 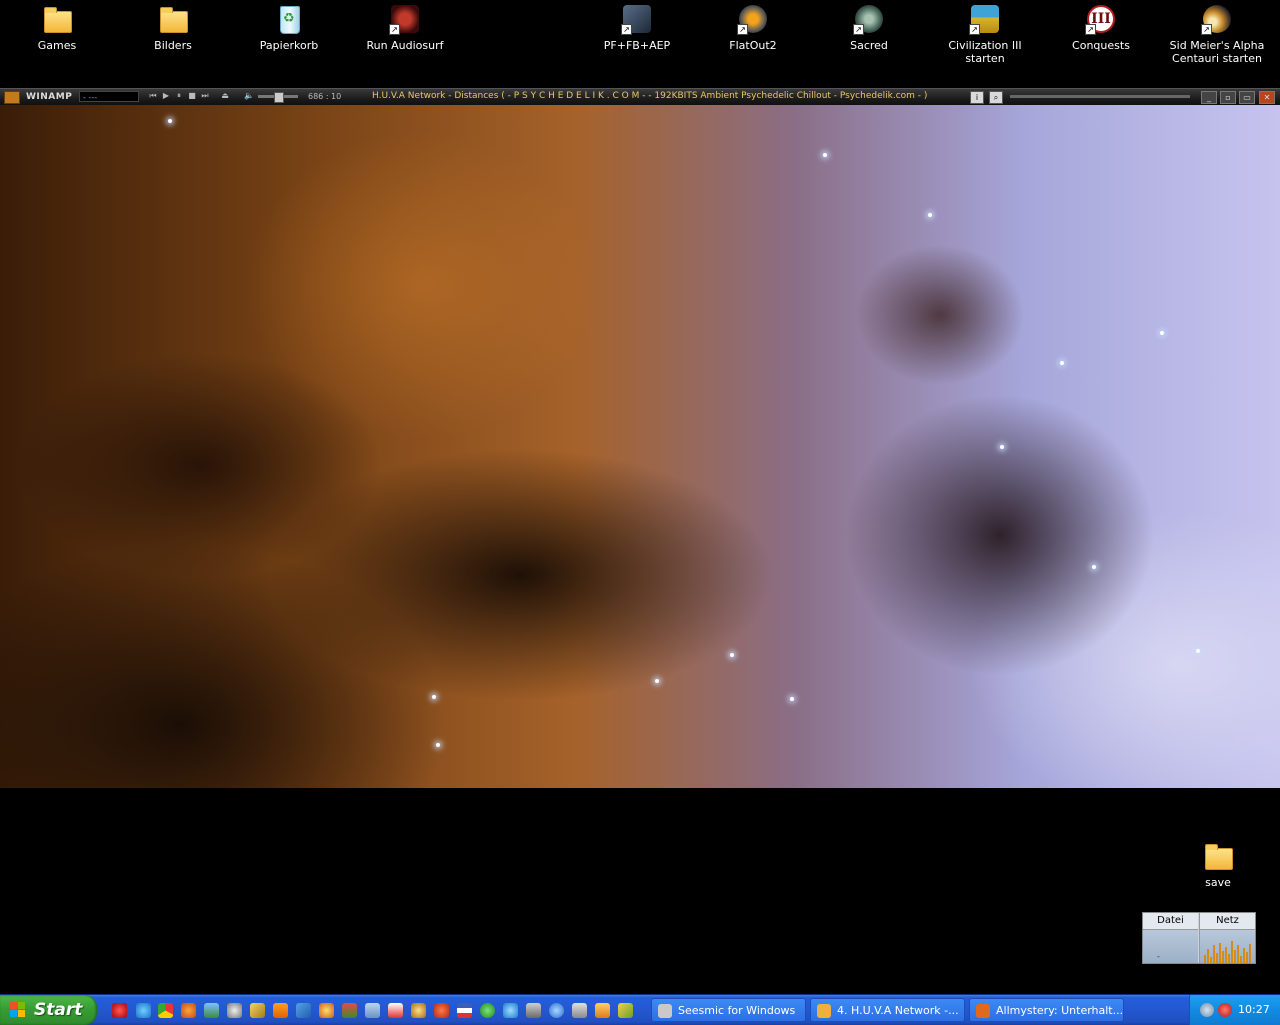 What do you see at coordinates (637, 45) in the screenshot?
I see `desktop-icon-label: PF+FB+AEP` at bounding box center [637, 45].